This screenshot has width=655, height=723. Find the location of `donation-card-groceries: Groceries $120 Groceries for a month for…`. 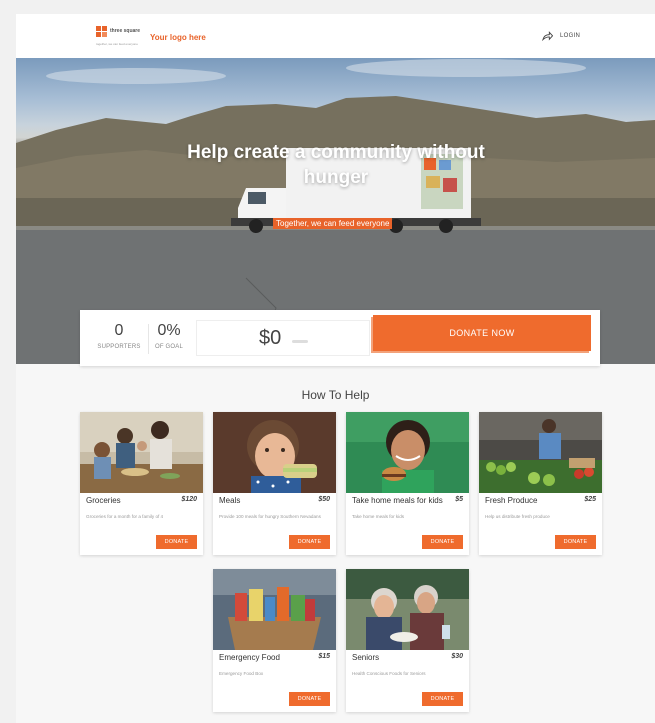

donation-card-groceries: Groceries $120 Groceries for a month for… is located at coordinates (141, 483).